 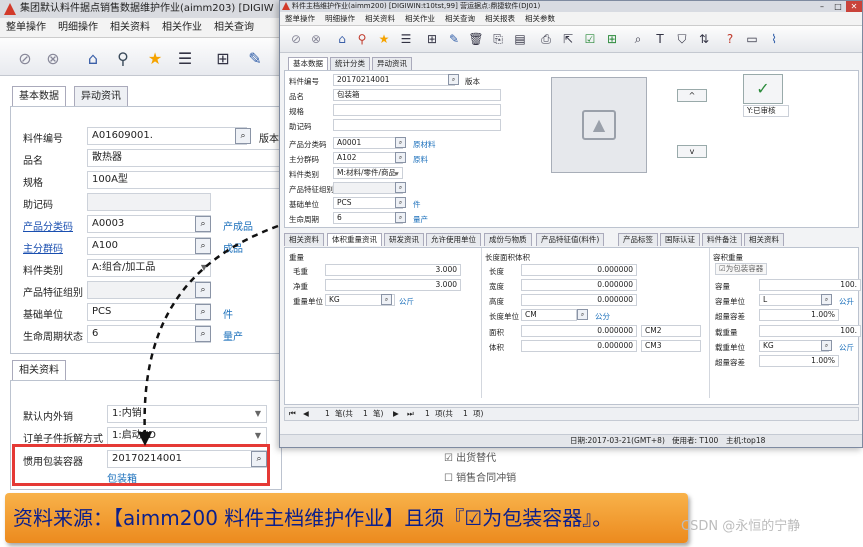 What do you see at coordinates (211, 331) in the screenshot?
I see `connector-arrow-path` at bounding box center [211, 331].